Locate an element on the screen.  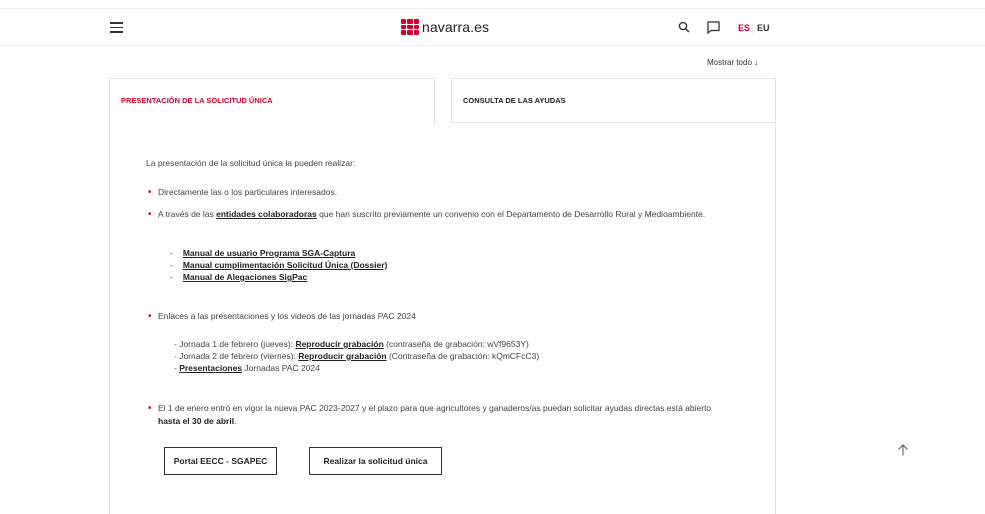
jornada-text: (Contraseña de grabación: kQmCFcC3) is located at coordinates (463, 356).